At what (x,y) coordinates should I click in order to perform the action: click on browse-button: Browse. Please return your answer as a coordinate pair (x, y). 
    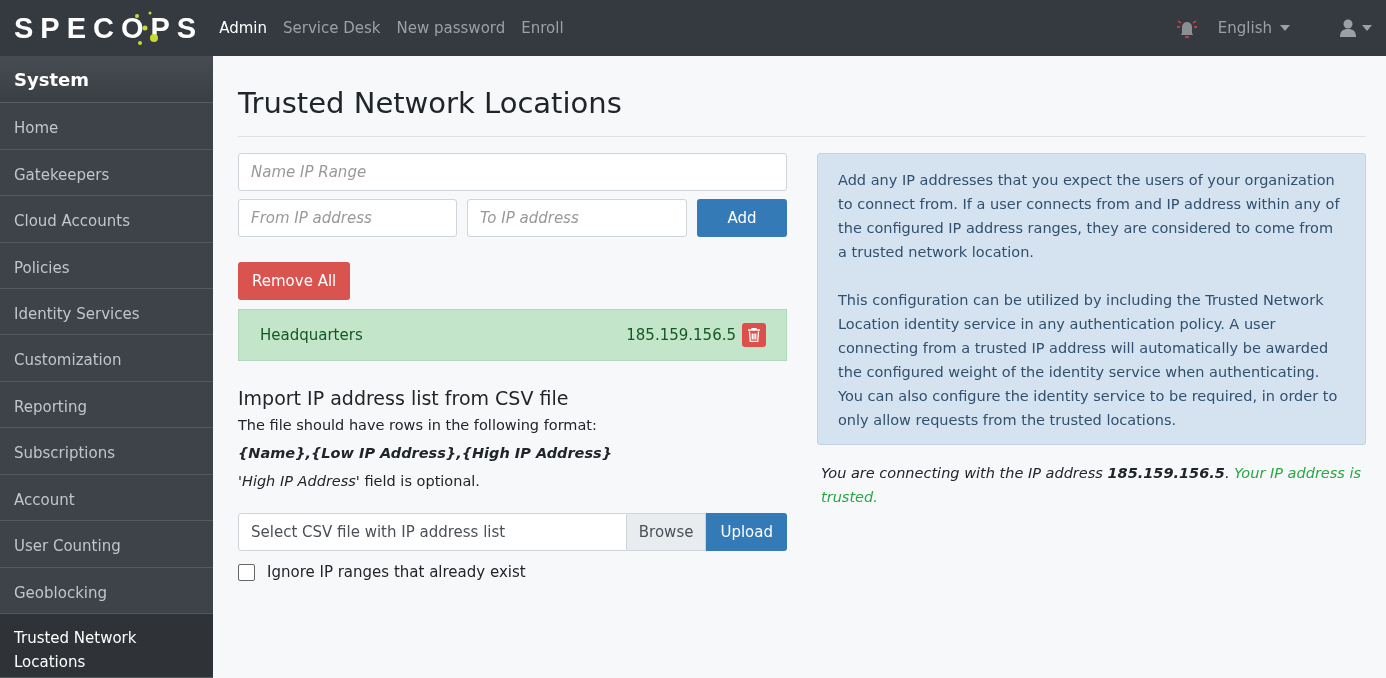
    Looking at the image, I should click on (666, 532).